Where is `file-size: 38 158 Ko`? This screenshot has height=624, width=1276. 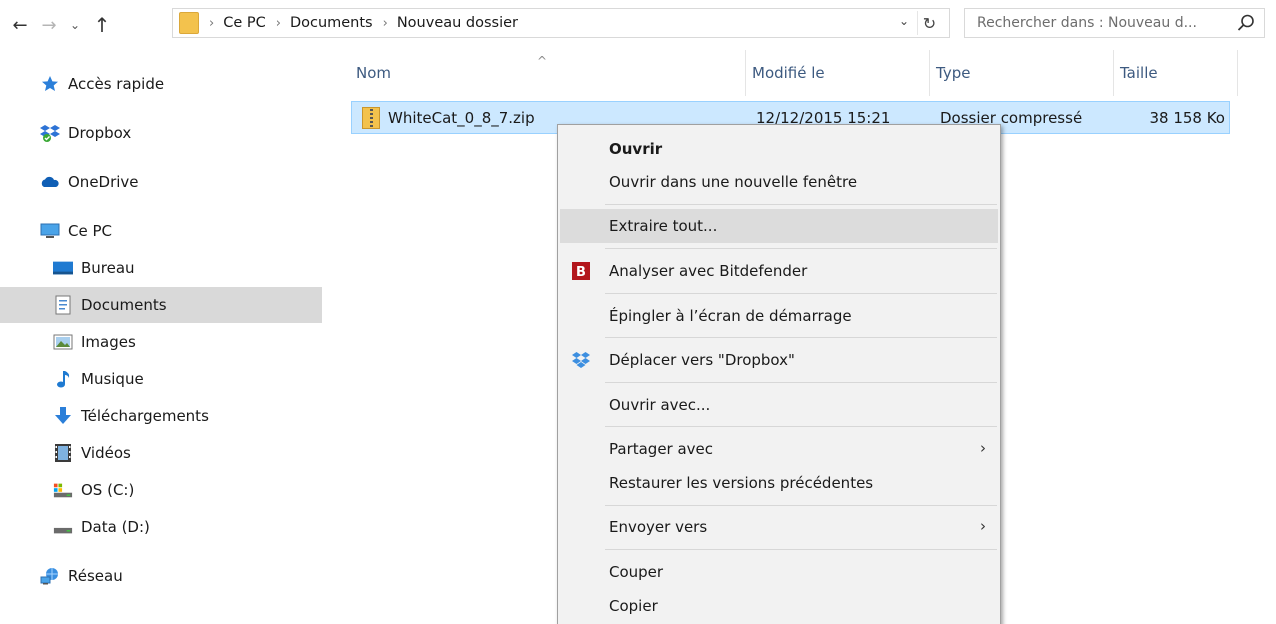
file-size: 38 158 Ko is located at coordinates (1187, 117).